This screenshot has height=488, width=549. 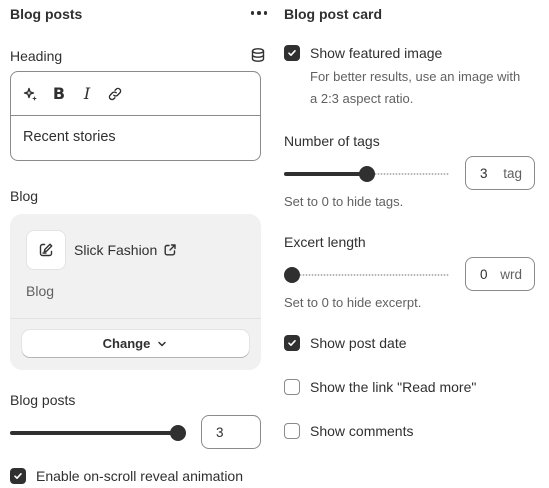 What do you see at coordinates (40, 291) in the screenshot?
I see `blog-subtitle: Blog` at bounding box center [40, 291].